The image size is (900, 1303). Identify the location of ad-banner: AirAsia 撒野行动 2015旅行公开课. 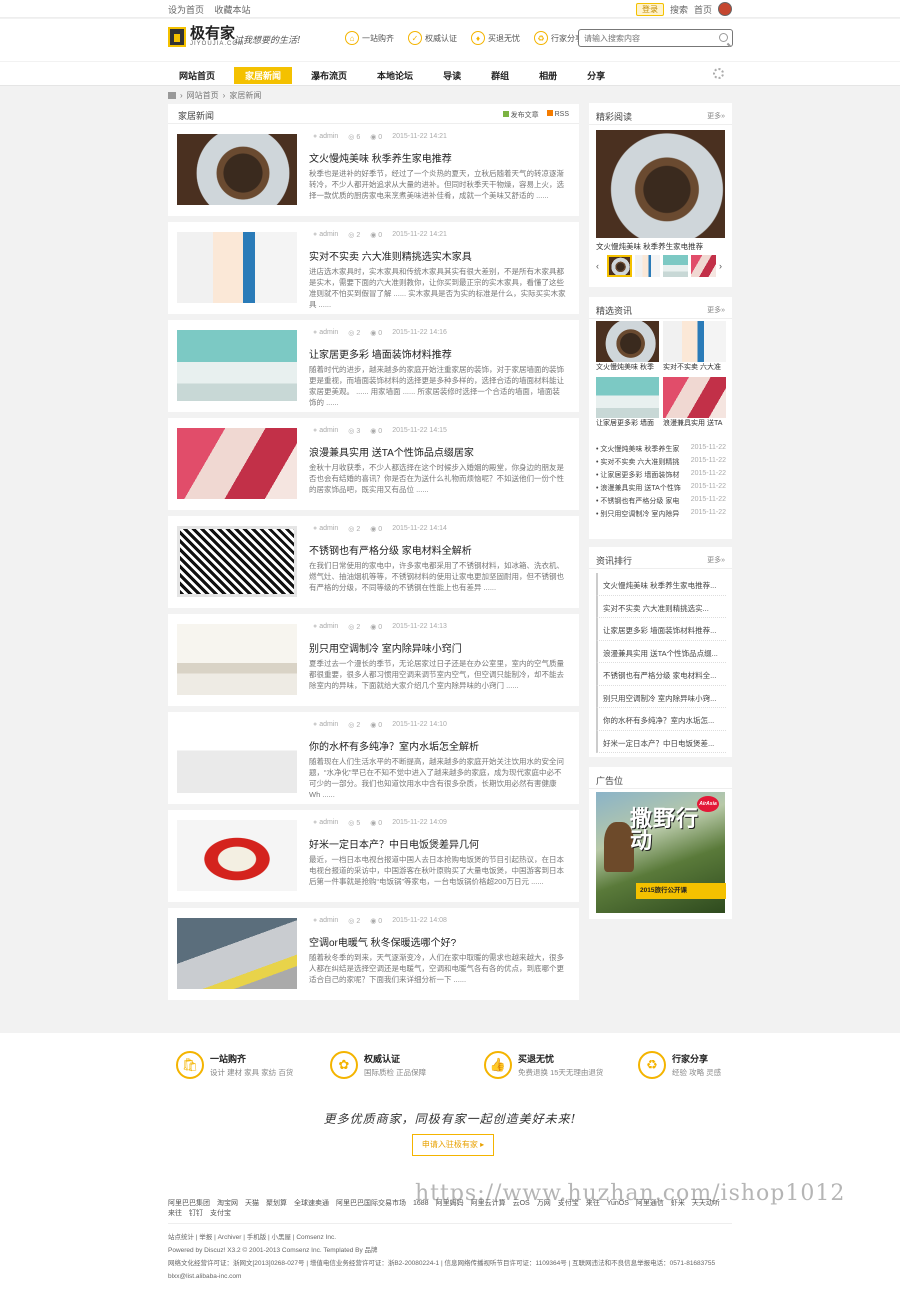
(661, 852).